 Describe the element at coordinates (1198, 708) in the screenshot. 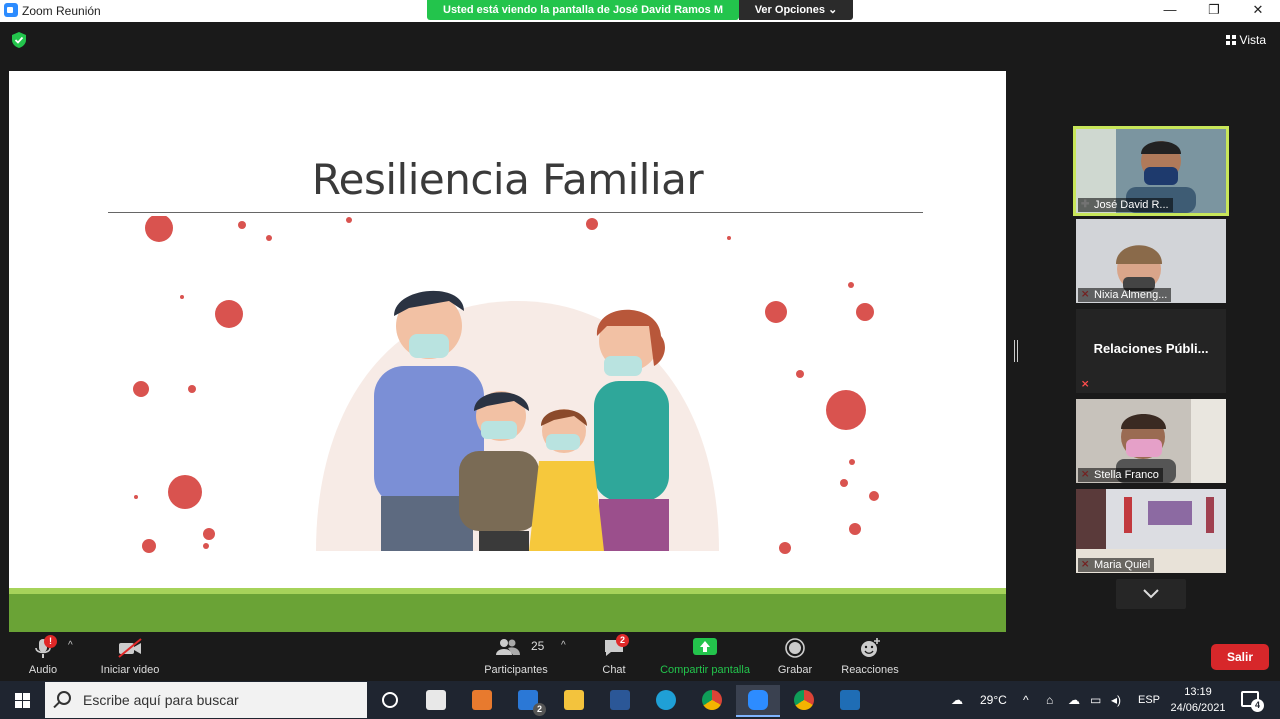

I see `clock-date: 24/06/2021` at that location.